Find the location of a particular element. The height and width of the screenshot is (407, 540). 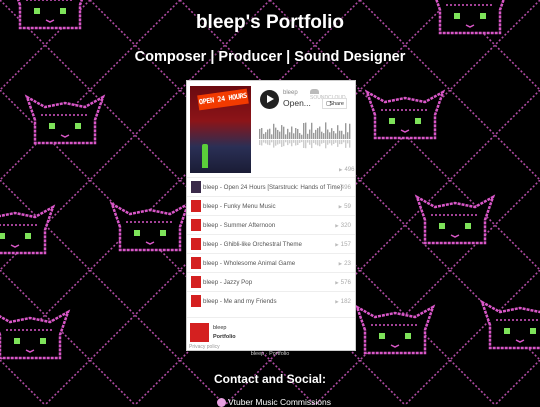

track-plays: 23 is located at coordinates (345, 263).